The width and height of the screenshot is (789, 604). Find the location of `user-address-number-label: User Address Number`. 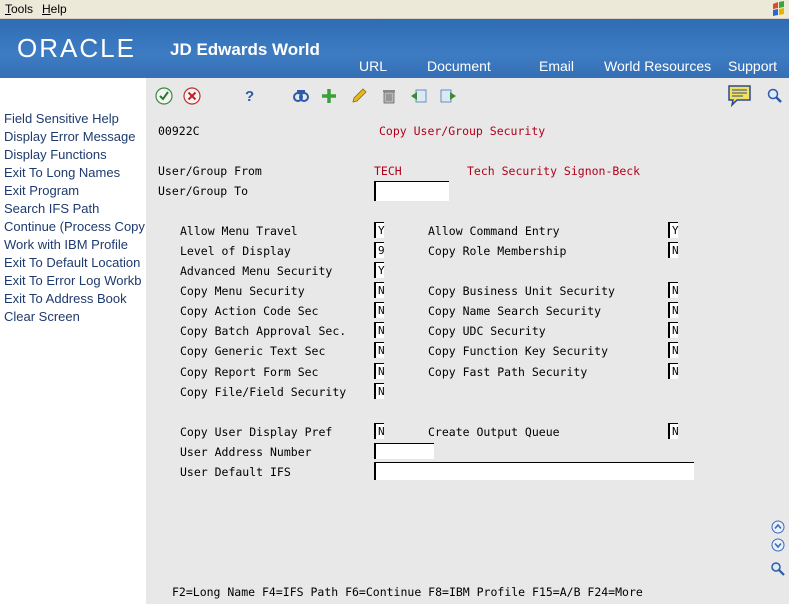

user-address-number-label: User Address Number is located at coordinates (246, 452).